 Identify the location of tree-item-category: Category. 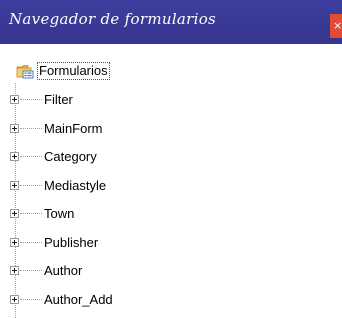
(53, 156).